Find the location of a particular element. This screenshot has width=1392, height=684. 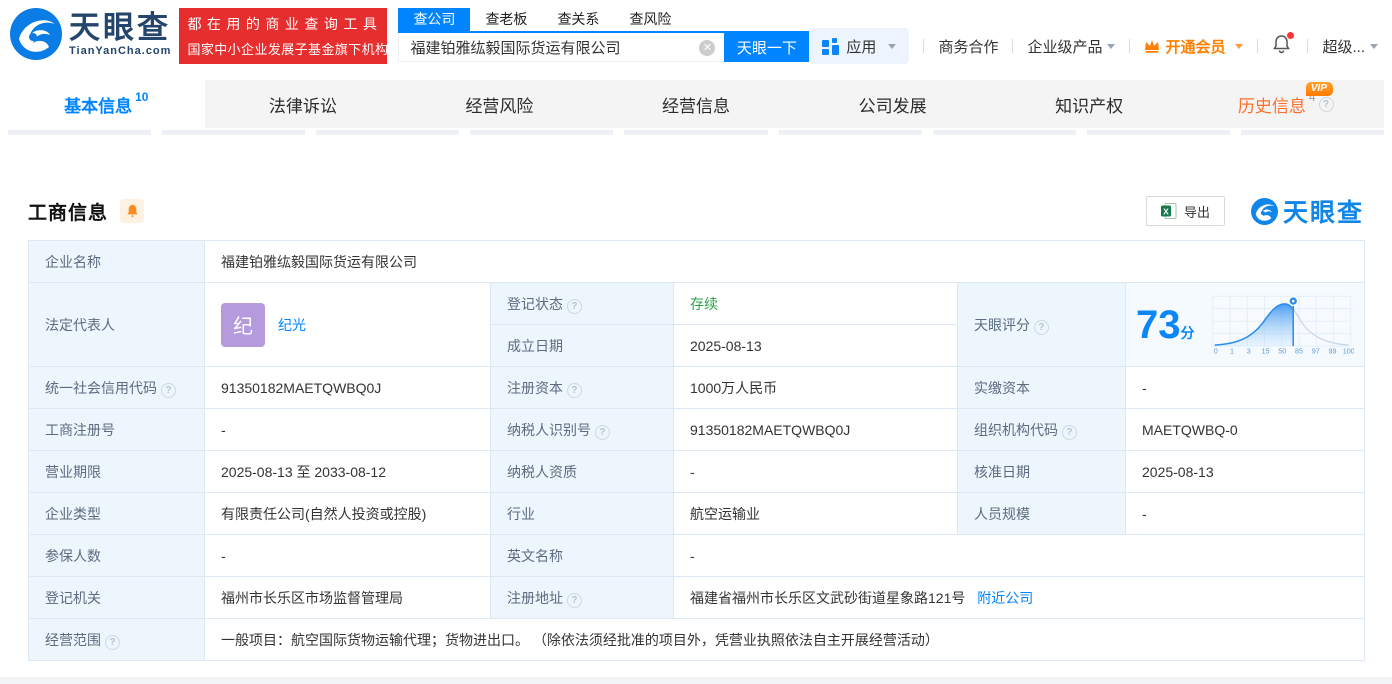

table-row: 参保人数 - 英文名称 - is located at coordinates (697, 555).